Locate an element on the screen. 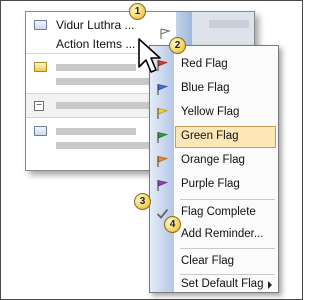 Image resolution: width=320 pixels, height=300 pixels. purple-flag-icon is located at coordinates (162, 185).